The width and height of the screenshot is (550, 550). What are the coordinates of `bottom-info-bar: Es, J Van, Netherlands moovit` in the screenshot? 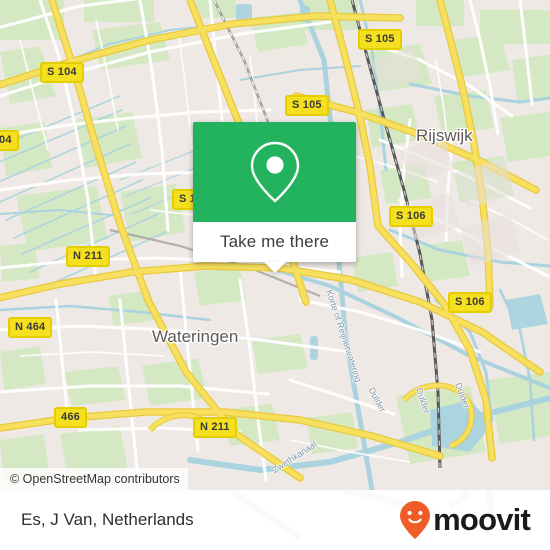 It's located at (275, 520).